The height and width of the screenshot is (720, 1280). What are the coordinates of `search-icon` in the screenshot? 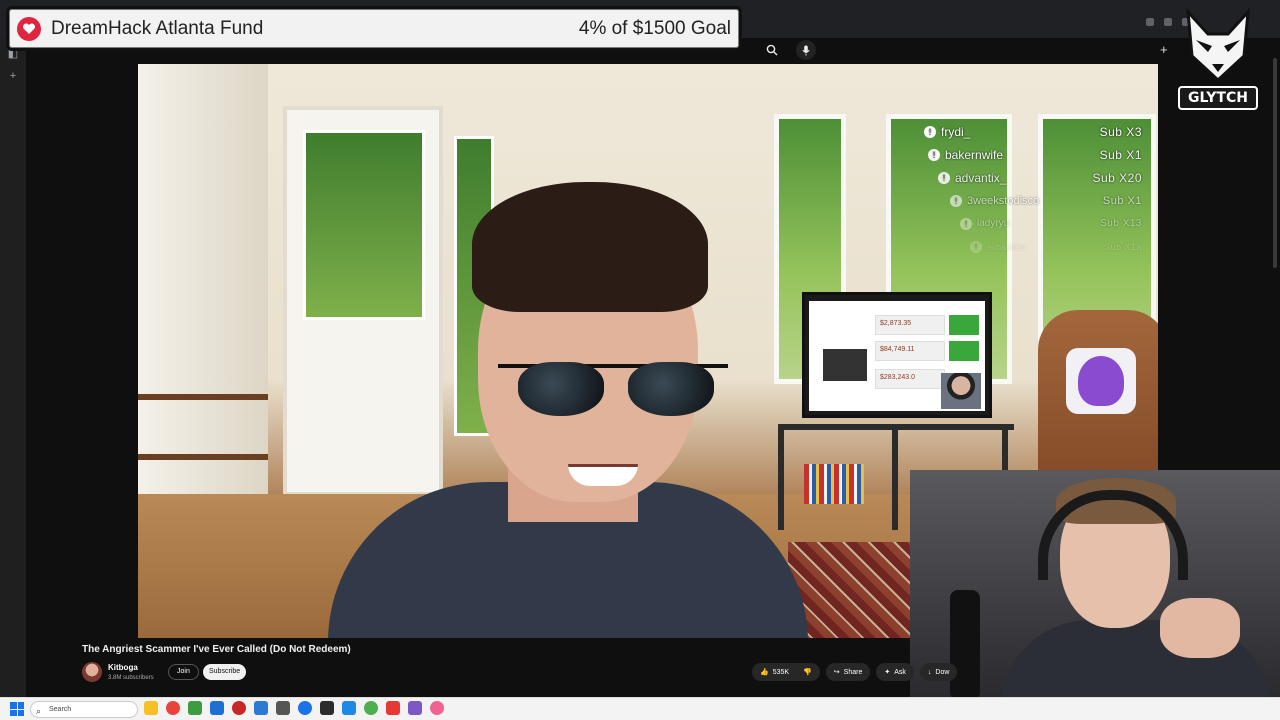 It's located at (772, 50).